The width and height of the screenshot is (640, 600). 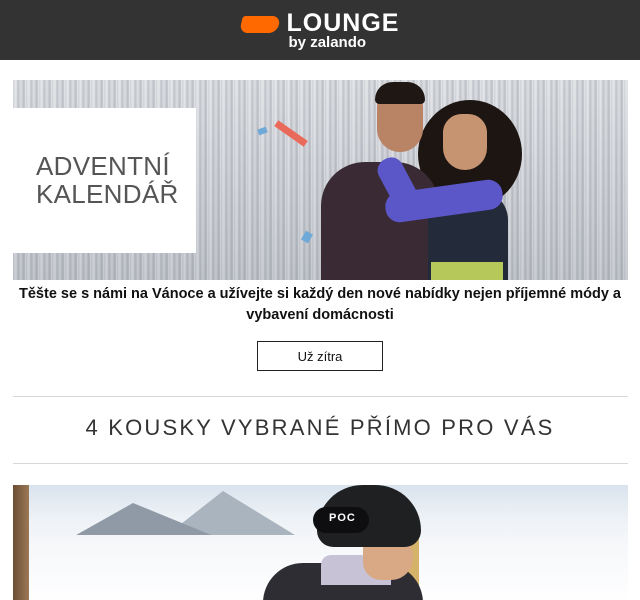 I want to click on hero-title-box: ADVENTNÍ KALENDÁŘ, so click(x=104, y=180).